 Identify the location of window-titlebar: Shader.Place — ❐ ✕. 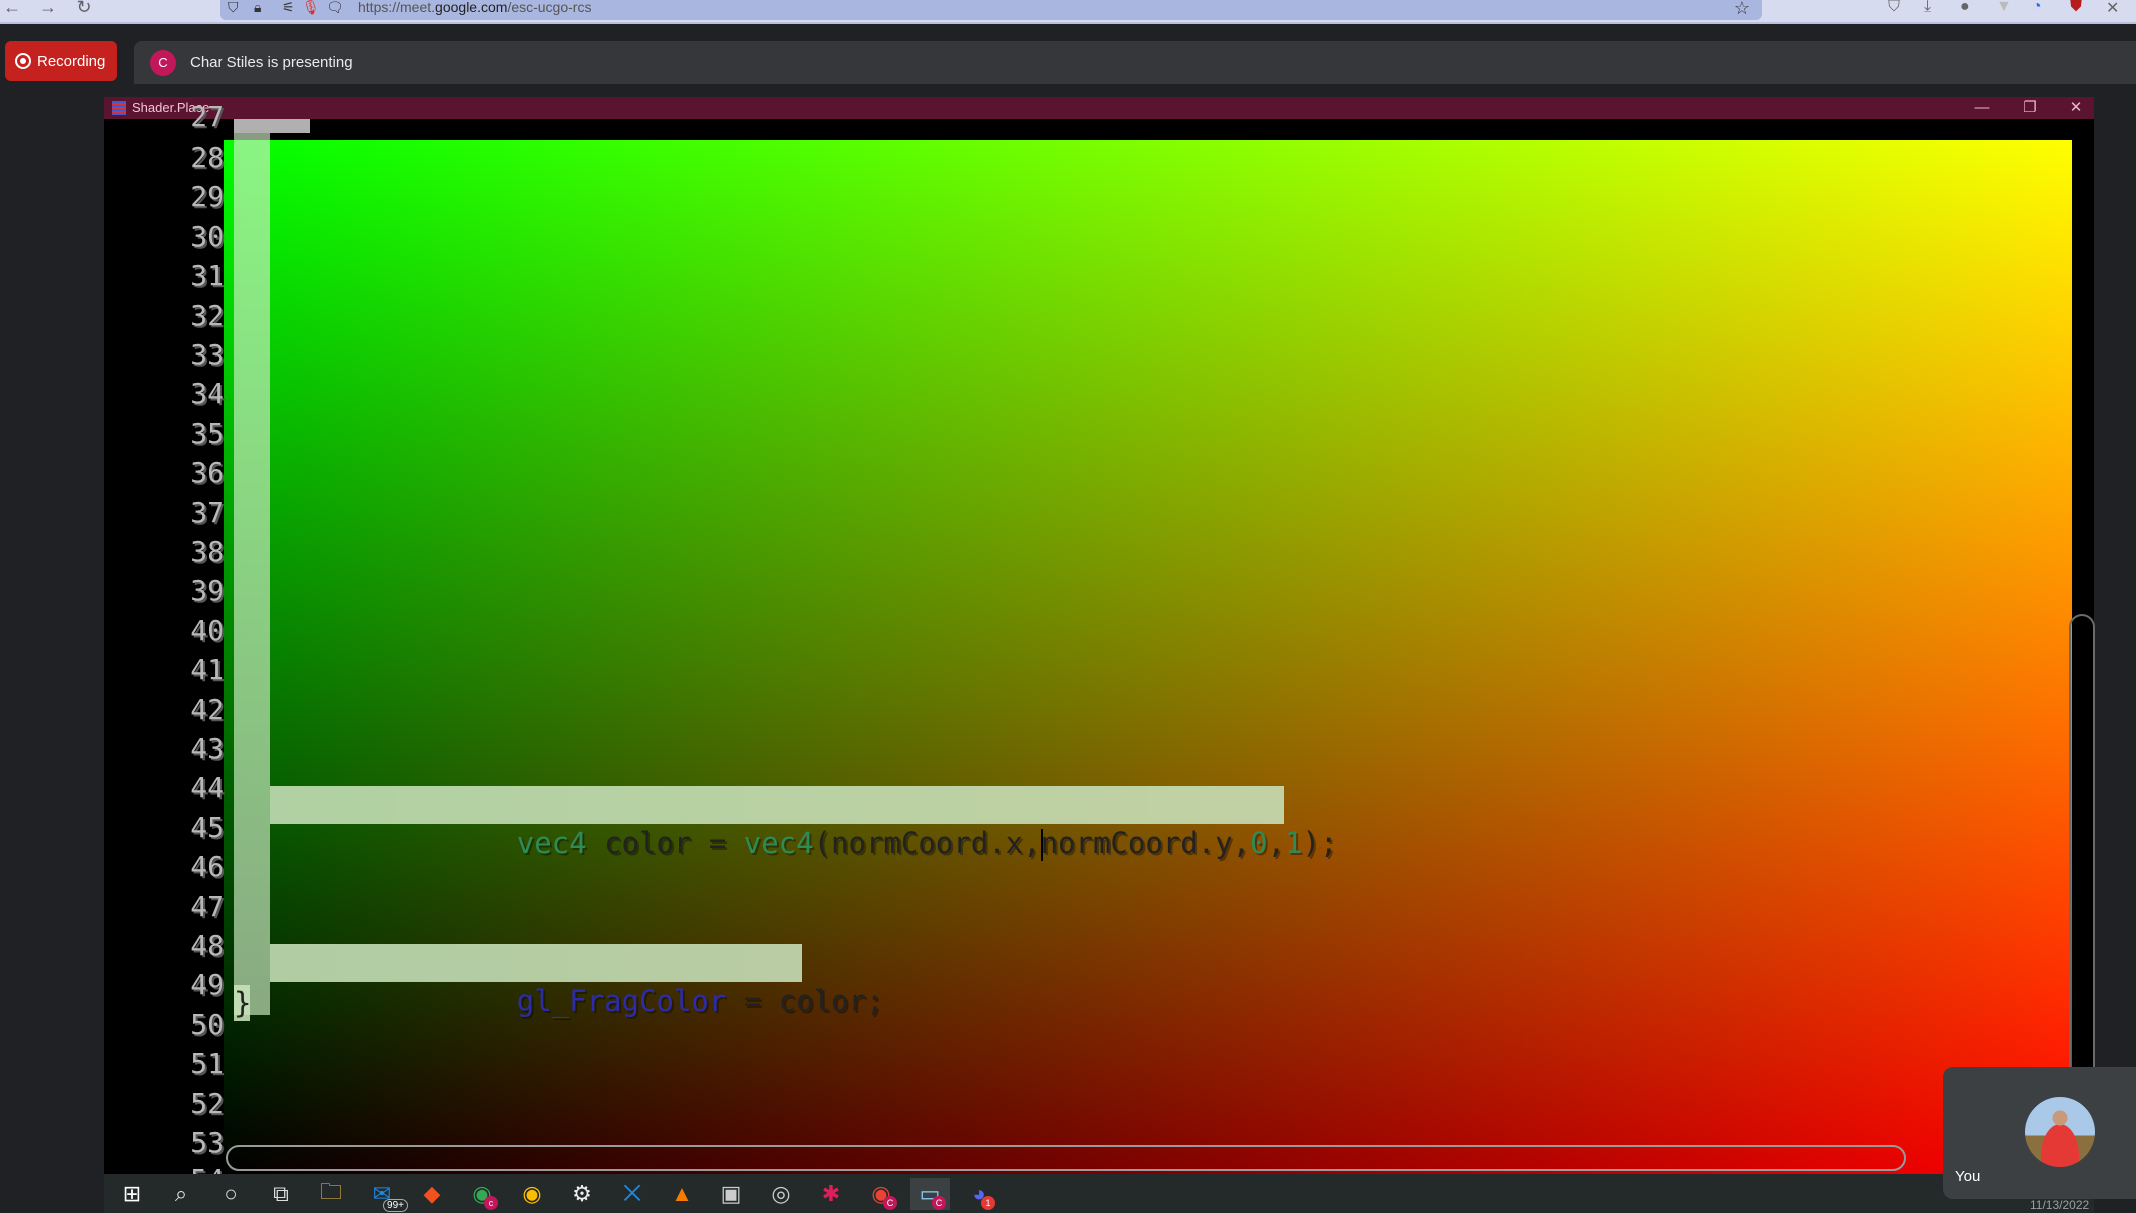
(1099, 108).